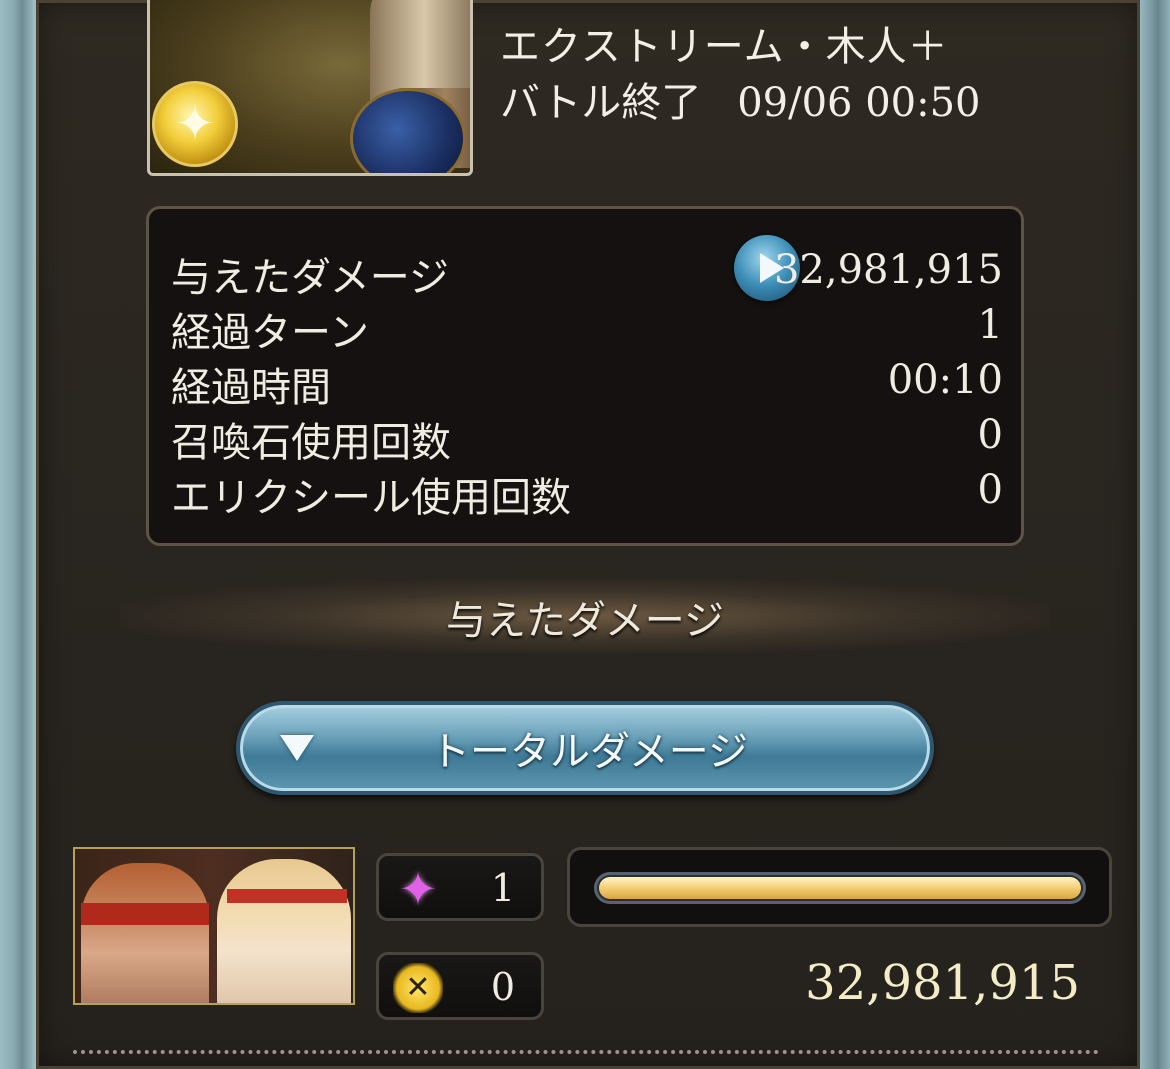  Describe the element at coordinates (587, 493) in the screenshot. I see `stat-row-elixirs: エリクシール使用回数 0` at that location.